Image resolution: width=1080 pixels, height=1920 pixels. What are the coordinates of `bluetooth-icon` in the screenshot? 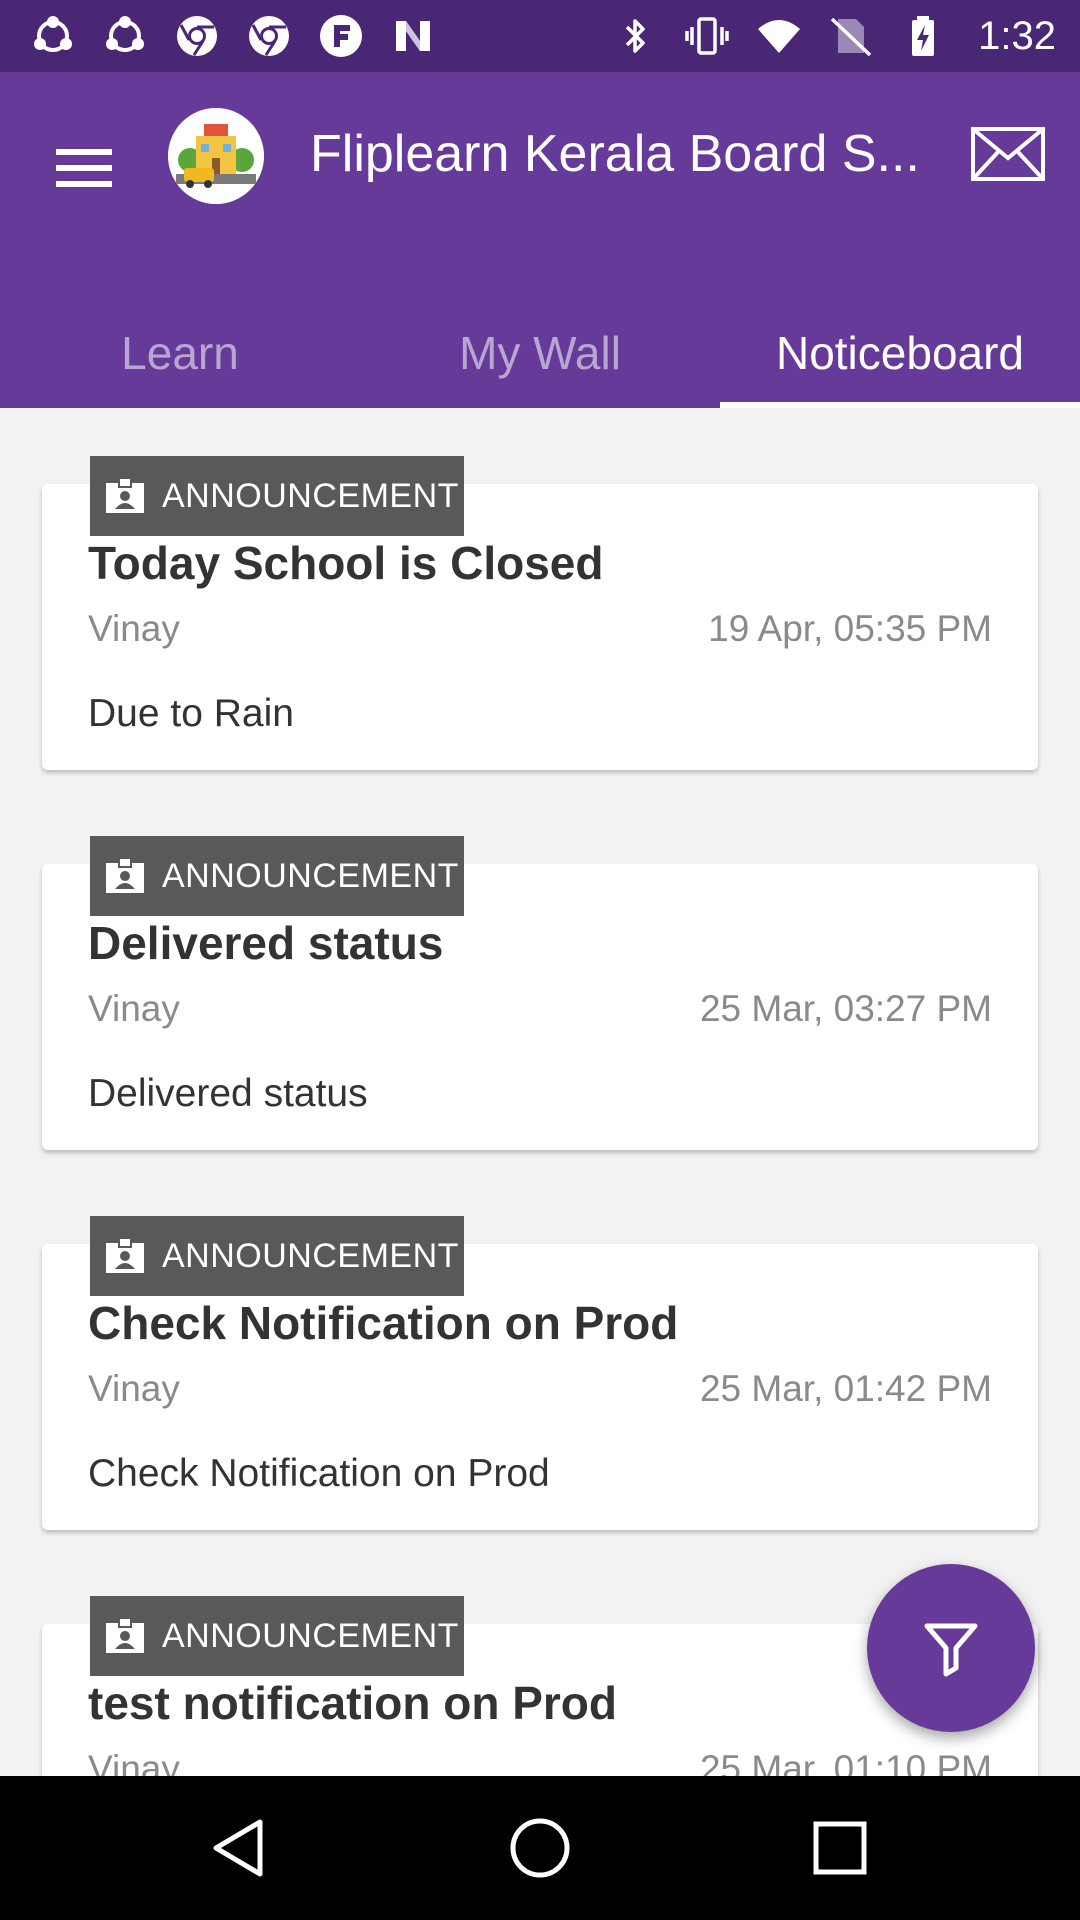 It's located at (635, 36).